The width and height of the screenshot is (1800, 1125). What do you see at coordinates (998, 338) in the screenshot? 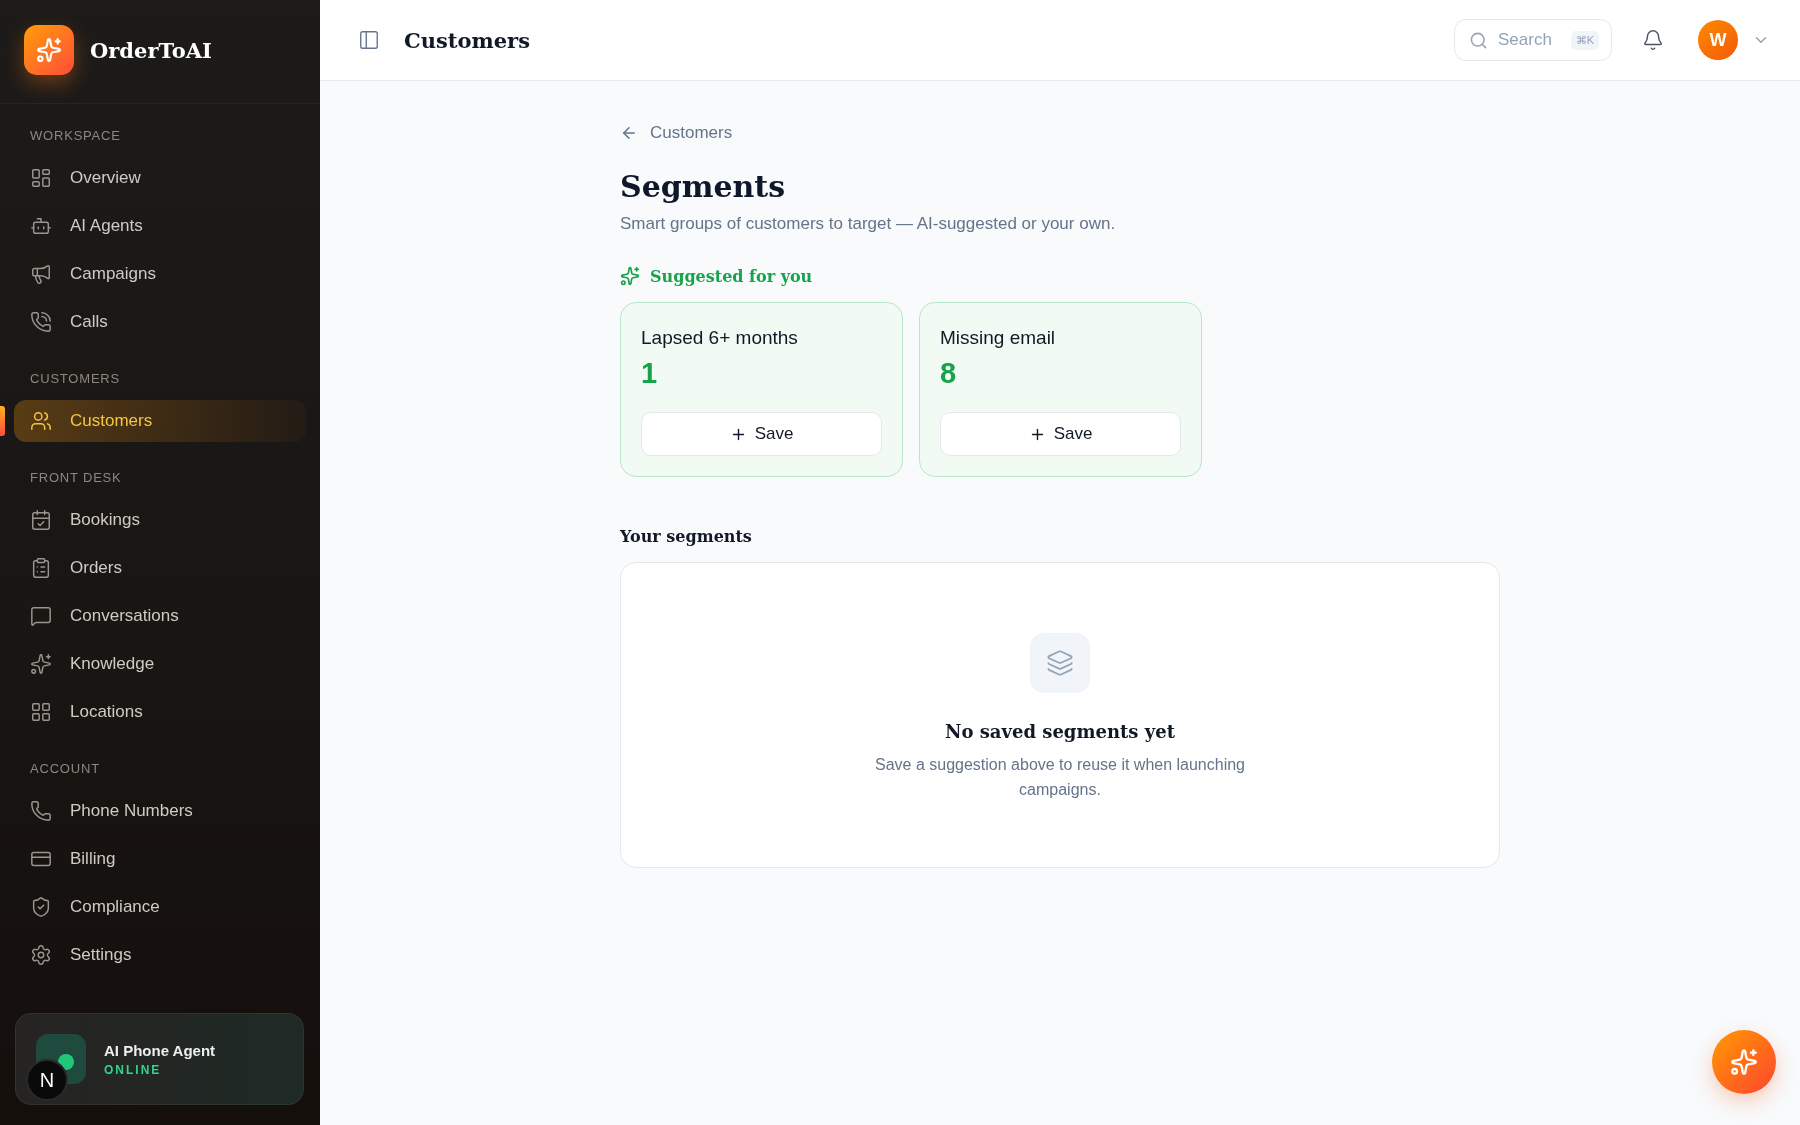
I see `card-title: Missing email` at bounding box center [998, 338].